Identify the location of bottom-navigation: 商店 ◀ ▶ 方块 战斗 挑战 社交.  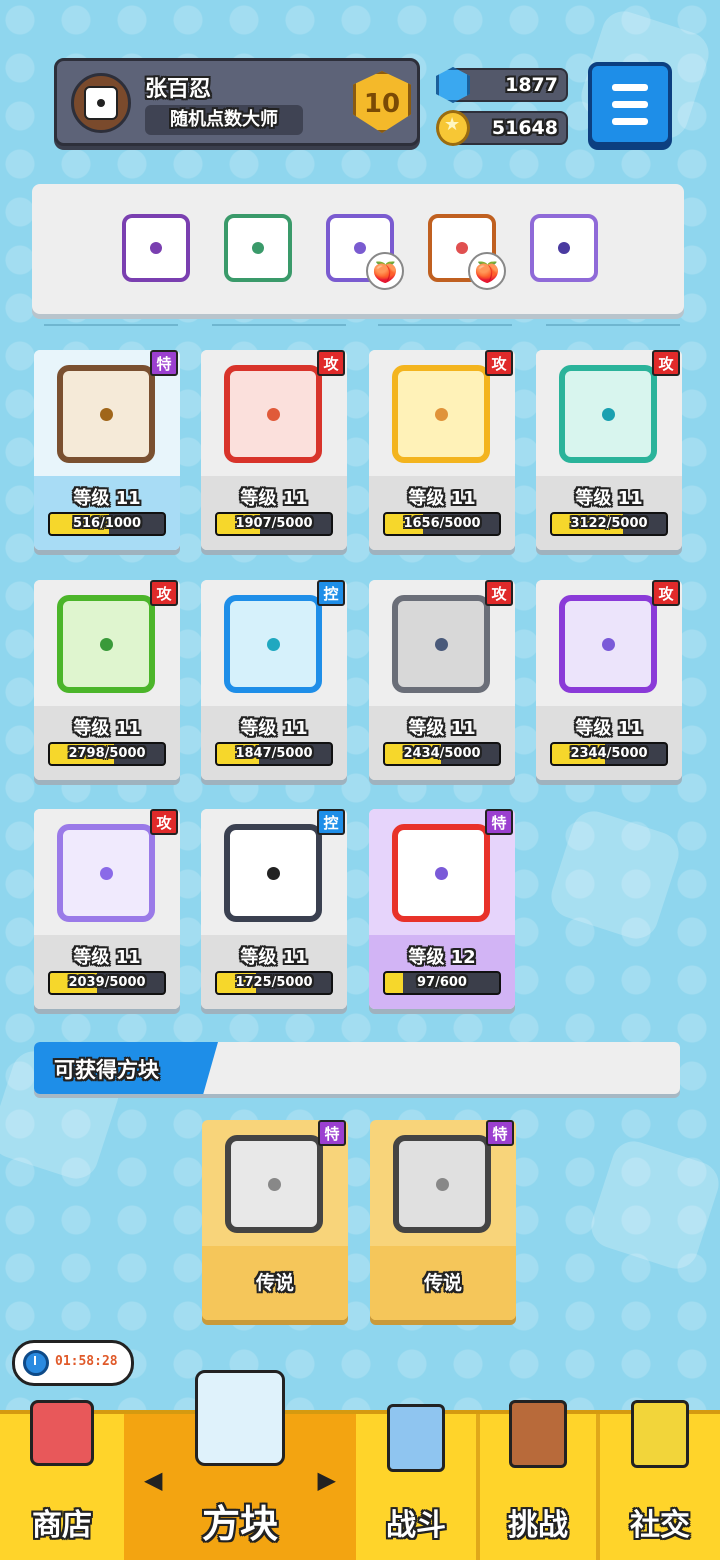
(360, 1465).